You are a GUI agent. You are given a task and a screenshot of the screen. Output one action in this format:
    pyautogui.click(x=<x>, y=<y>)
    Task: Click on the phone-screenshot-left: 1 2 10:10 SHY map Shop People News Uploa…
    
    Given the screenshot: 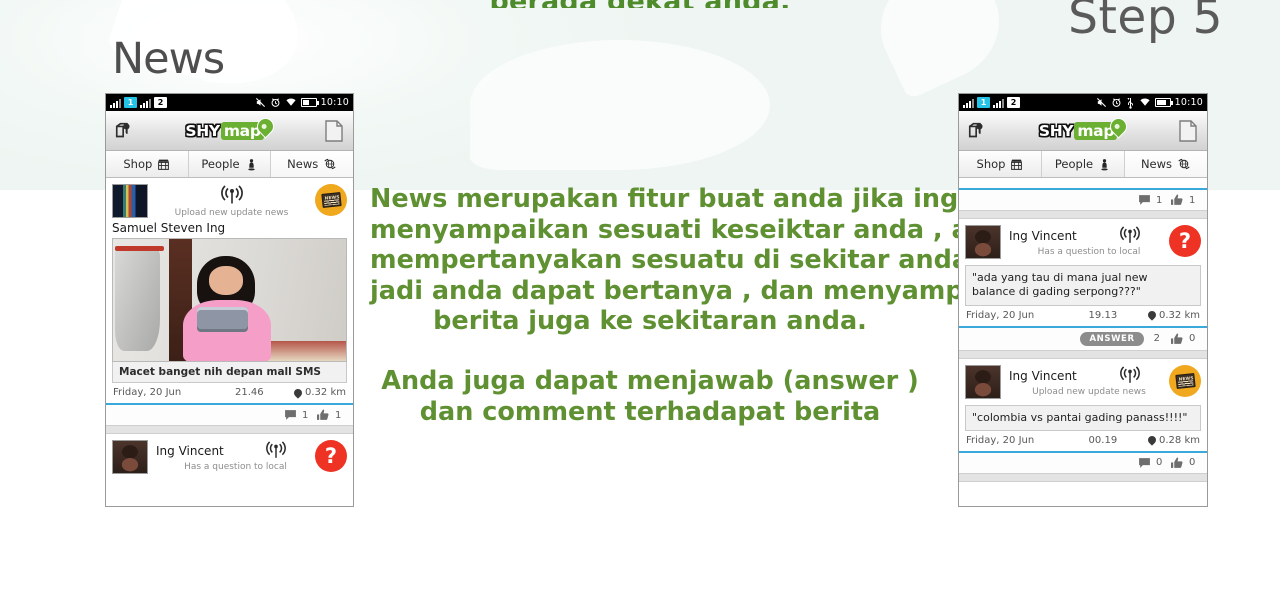 What is the action you would take?
    pyautogui.click(x=229, y=300)
    